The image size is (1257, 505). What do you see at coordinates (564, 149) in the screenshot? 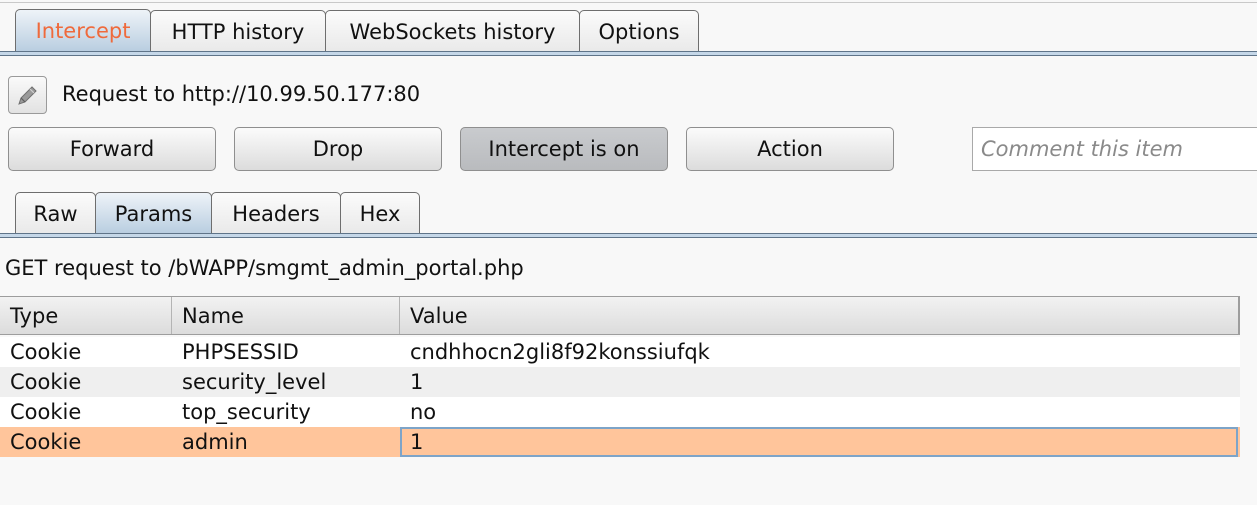
I see `intercept-toggle-button: Intercept is on` at bounding box center [564, 149].